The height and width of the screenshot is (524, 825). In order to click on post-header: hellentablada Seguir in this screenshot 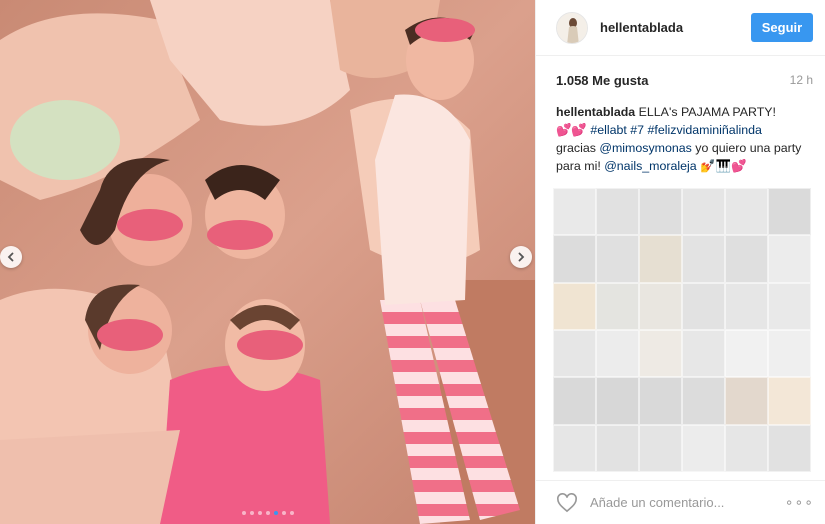, I will do `click(680, 28)`.